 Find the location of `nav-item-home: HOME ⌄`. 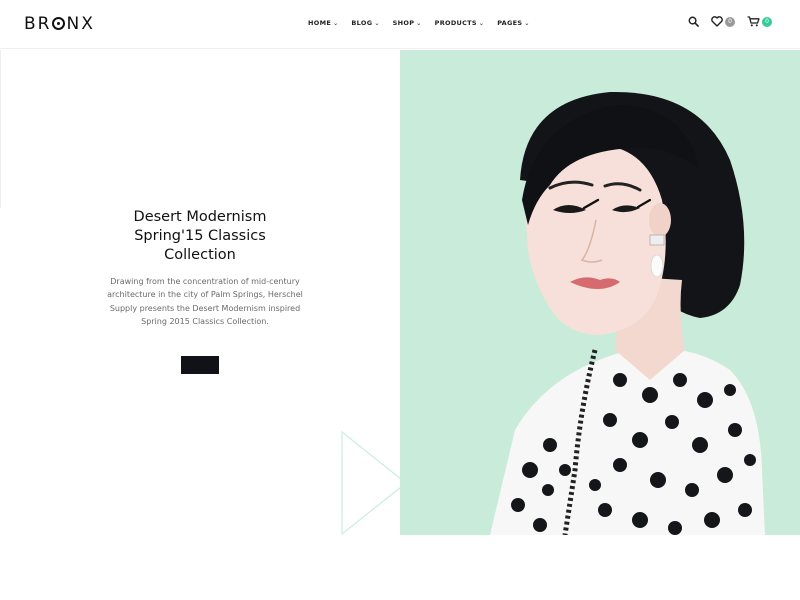

nav-item-home: HOME ⌄ is located at coordinates (323, 23).